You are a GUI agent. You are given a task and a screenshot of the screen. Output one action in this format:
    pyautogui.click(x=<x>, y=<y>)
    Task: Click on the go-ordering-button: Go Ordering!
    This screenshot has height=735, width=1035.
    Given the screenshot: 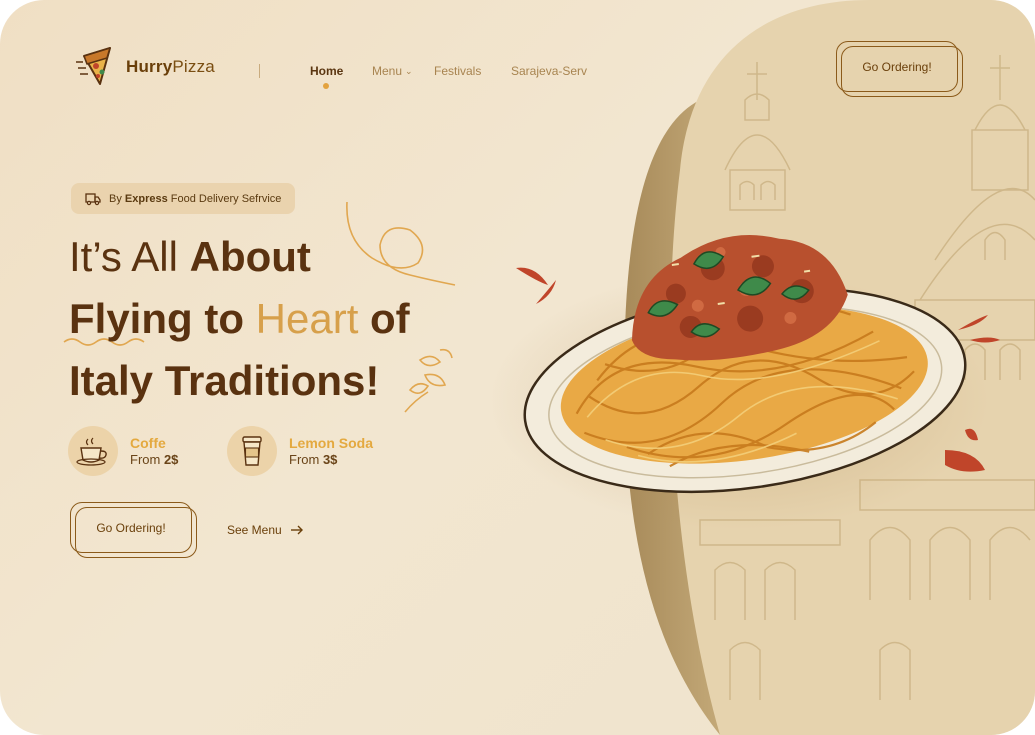 What is the action you would take?
    pyautogui.click(x=133, y=530)
    